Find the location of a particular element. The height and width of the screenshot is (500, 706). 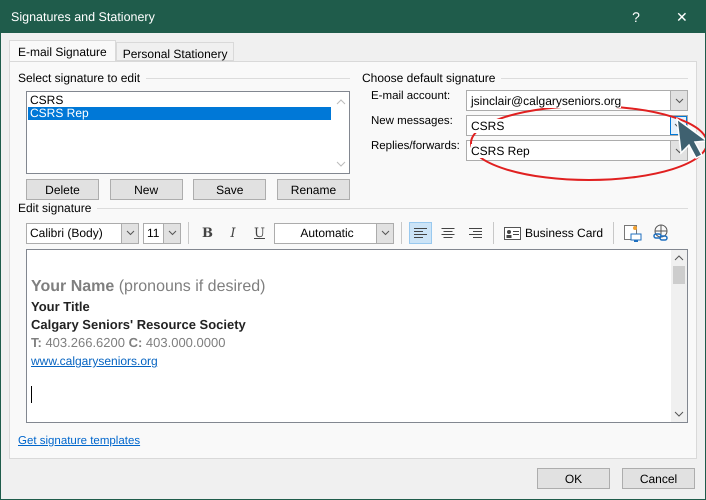

align-center-icon is located at coordinates (447, 233).